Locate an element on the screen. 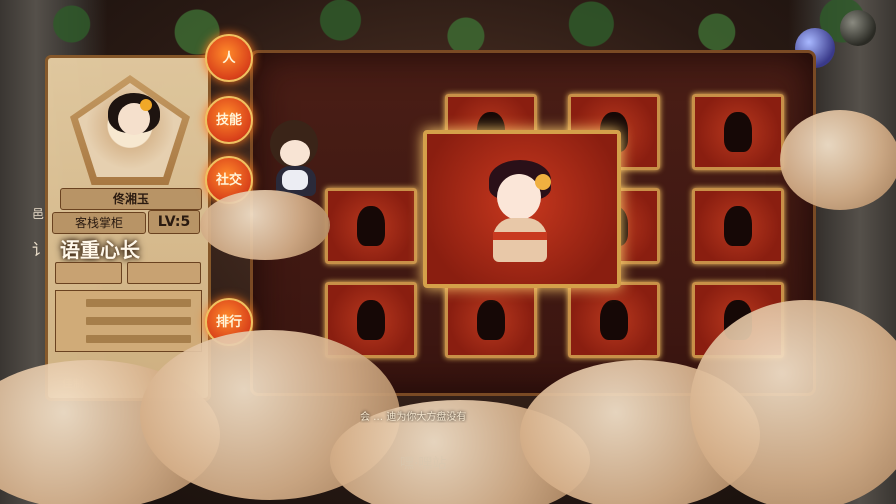  character-name: 佟湘玉 is located at coordinates (131, 199).